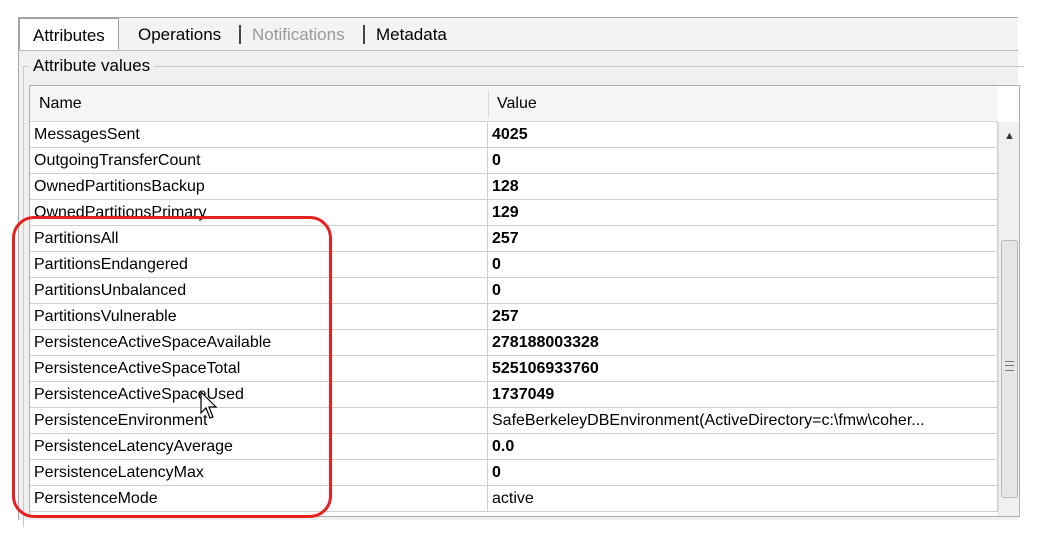 The width and height of the screenshot is (1041, 536). What do you see at coordinates (743, 342) in the screenshot?
I see `attribute-value-cell: 278188003328` at bounding box center [743, 342].